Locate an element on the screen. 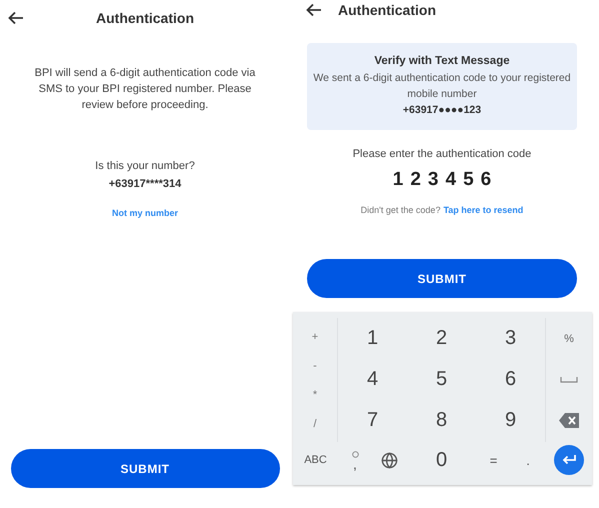  phone-number: +63917●●●●123 is located at coordinates (442, 110).